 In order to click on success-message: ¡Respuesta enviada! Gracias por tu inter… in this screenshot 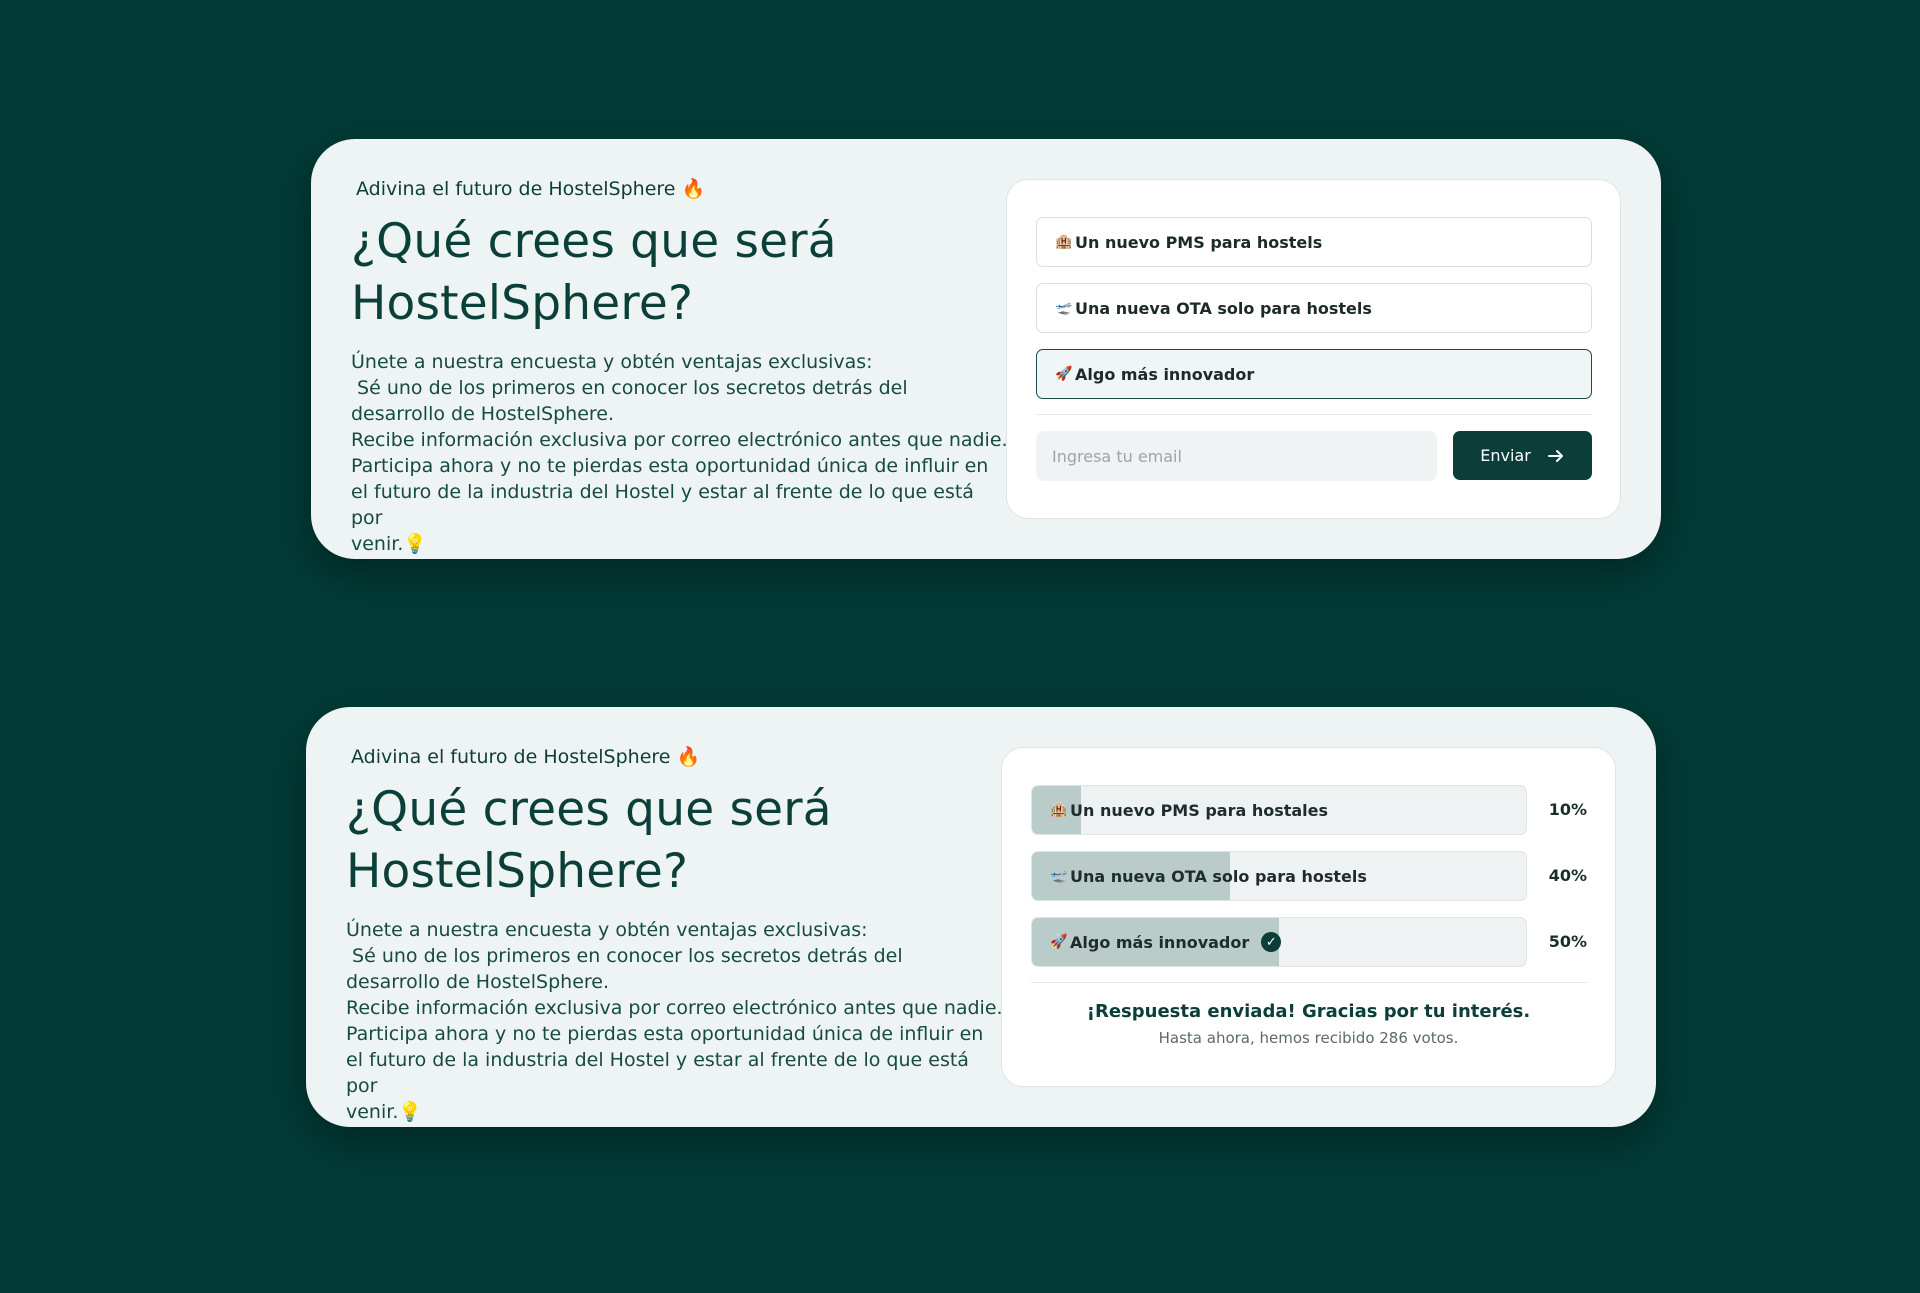, I will do `click(1308, 1011)`.